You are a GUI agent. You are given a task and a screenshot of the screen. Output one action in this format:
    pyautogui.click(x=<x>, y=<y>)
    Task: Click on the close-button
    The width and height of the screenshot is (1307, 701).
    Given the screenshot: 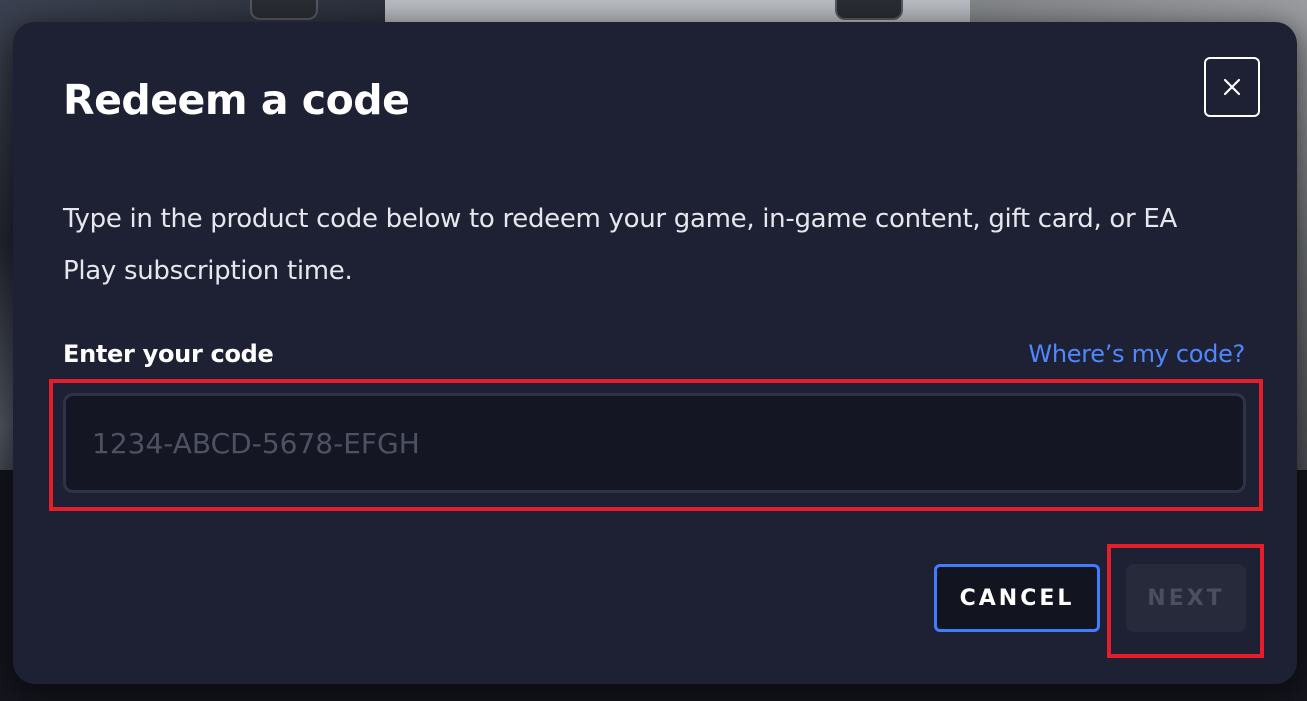 What is the action you would take?
    pyautogui.click(x=1232, y=87)
    